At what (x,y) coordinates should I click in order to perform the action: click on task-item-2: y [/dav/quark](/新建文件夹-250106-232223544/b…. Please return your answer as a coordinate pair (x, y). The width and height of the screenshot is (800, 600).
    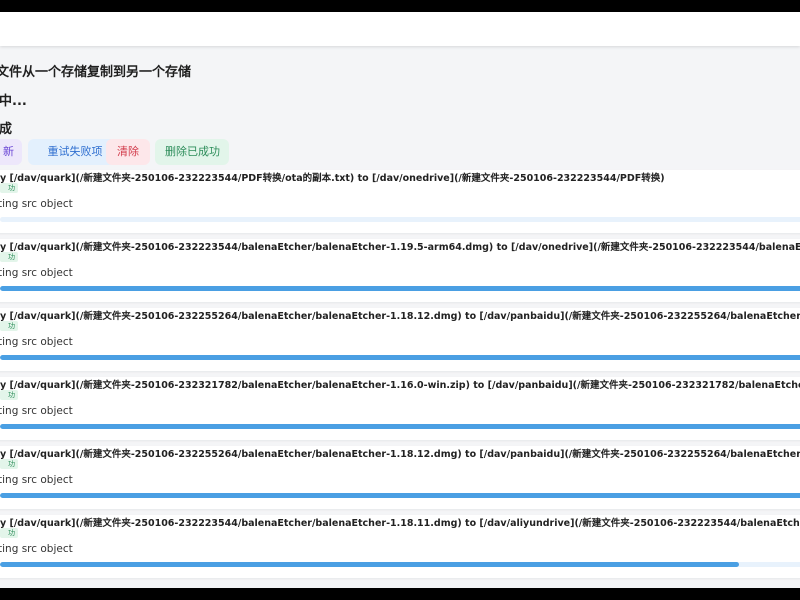
    Looking at the image, I should click on (400, 270).